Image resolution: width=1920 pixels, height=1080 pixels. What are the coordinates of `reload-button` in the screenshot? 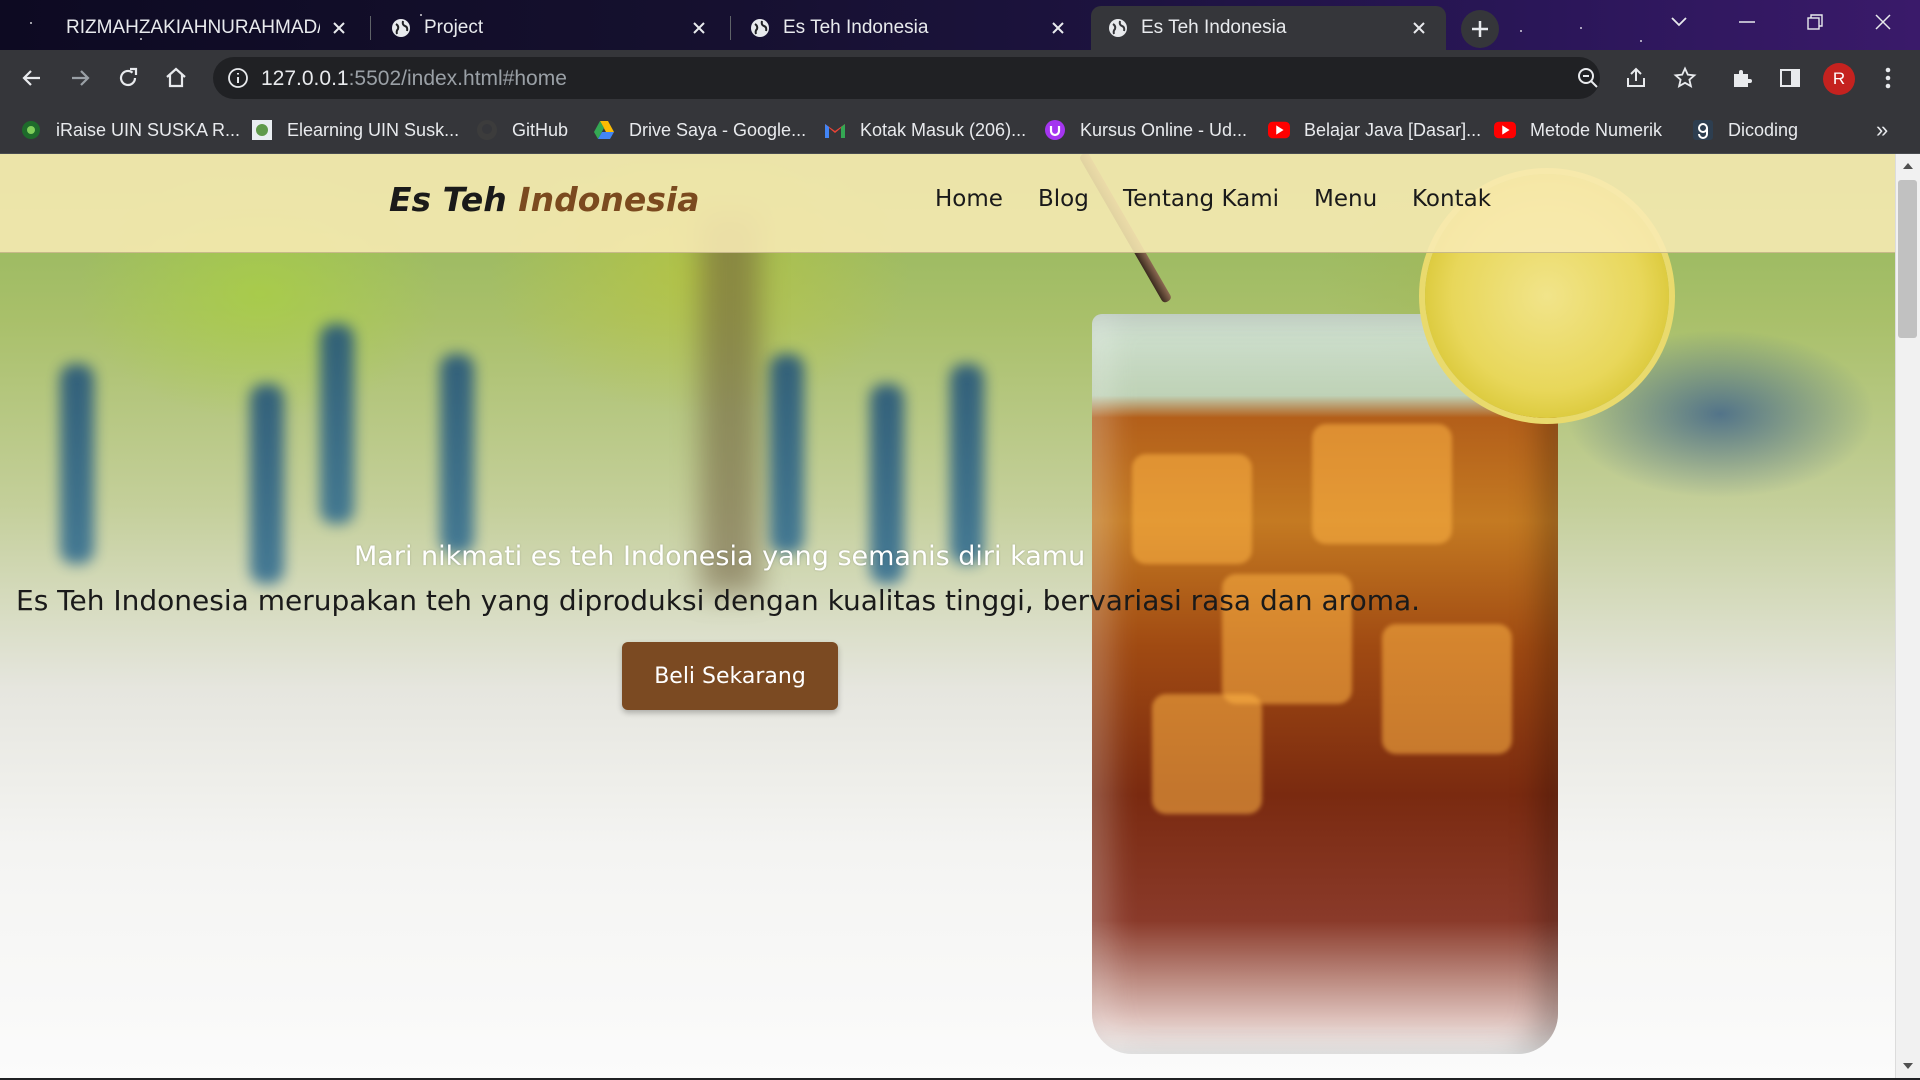 It's located at (128, 78).